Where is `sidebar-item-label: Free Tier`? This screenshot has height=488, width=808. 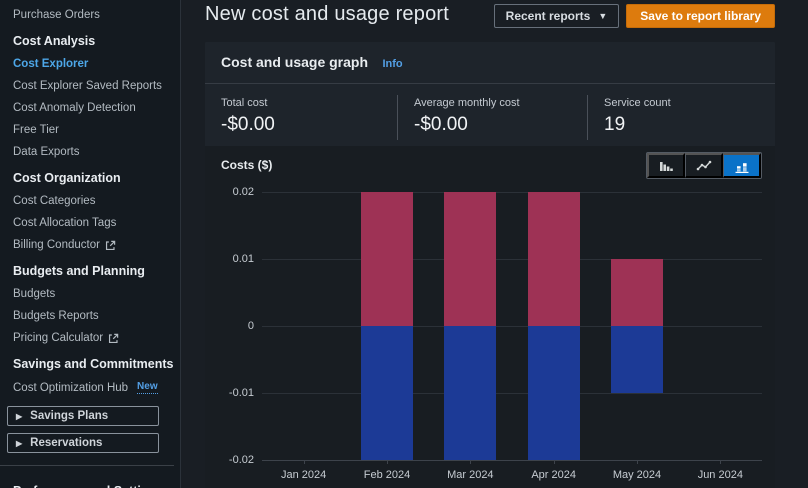 sidebar-item-label: Free Tier is located at coordinates (36, 130).